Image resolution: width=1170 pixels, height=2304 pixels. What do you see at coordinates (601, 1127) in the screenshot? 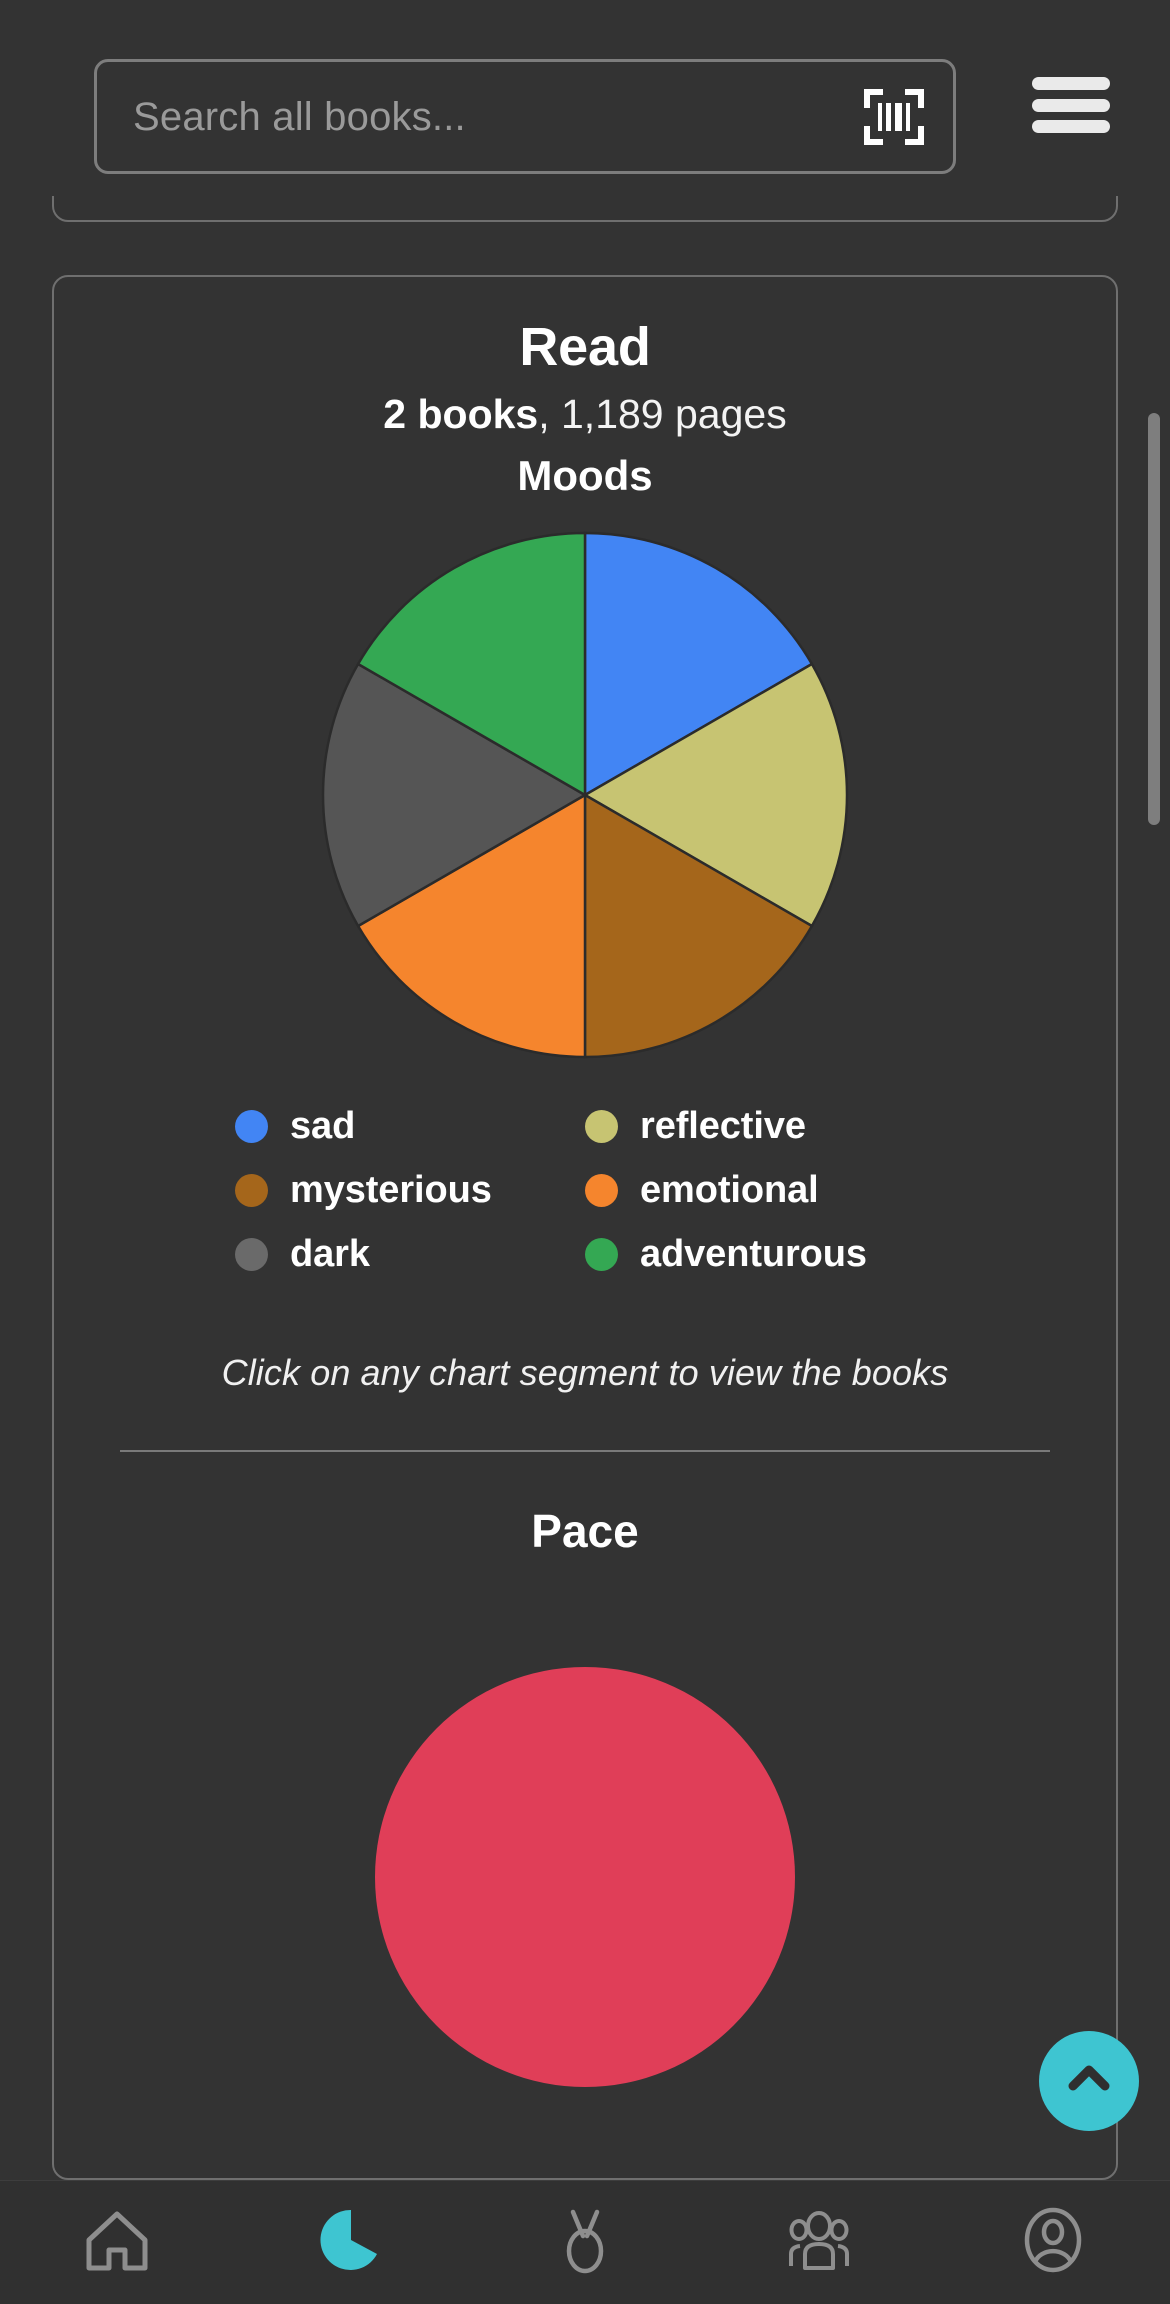
I see `legend-dot-reflective` at bounding box center [601, 1127].